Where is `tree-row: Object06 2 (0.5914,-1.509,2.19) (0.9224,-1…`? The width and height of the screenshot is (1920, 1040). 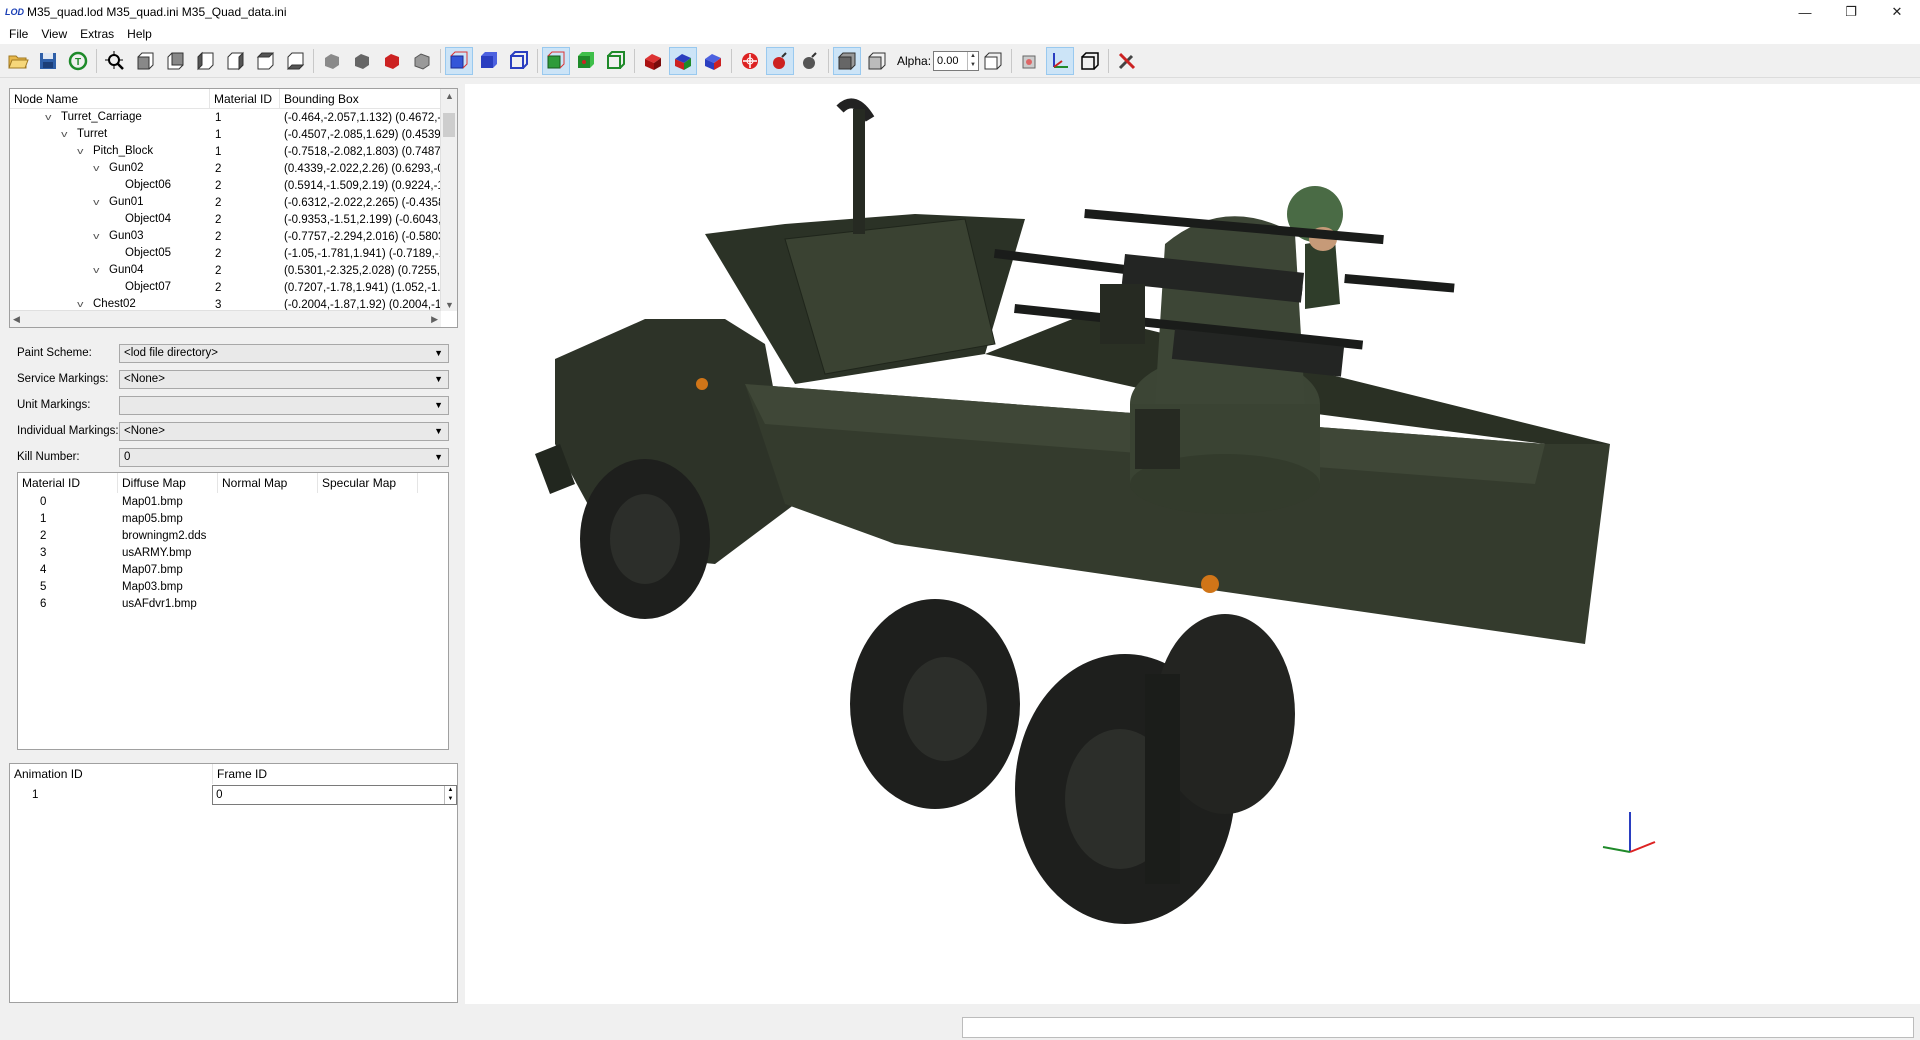 tree-row: Object06 2 (0.5914,-1.509,2.19) (0.9224,-1… is located at coordinates (233, 185).